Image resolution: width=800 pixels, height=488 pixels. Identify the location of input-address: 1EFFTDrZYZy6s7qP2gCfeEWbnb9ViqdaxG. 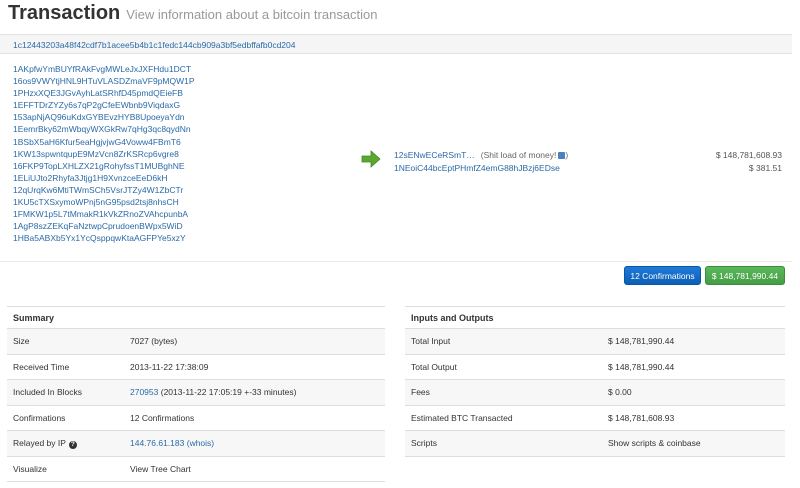
(104, 105).